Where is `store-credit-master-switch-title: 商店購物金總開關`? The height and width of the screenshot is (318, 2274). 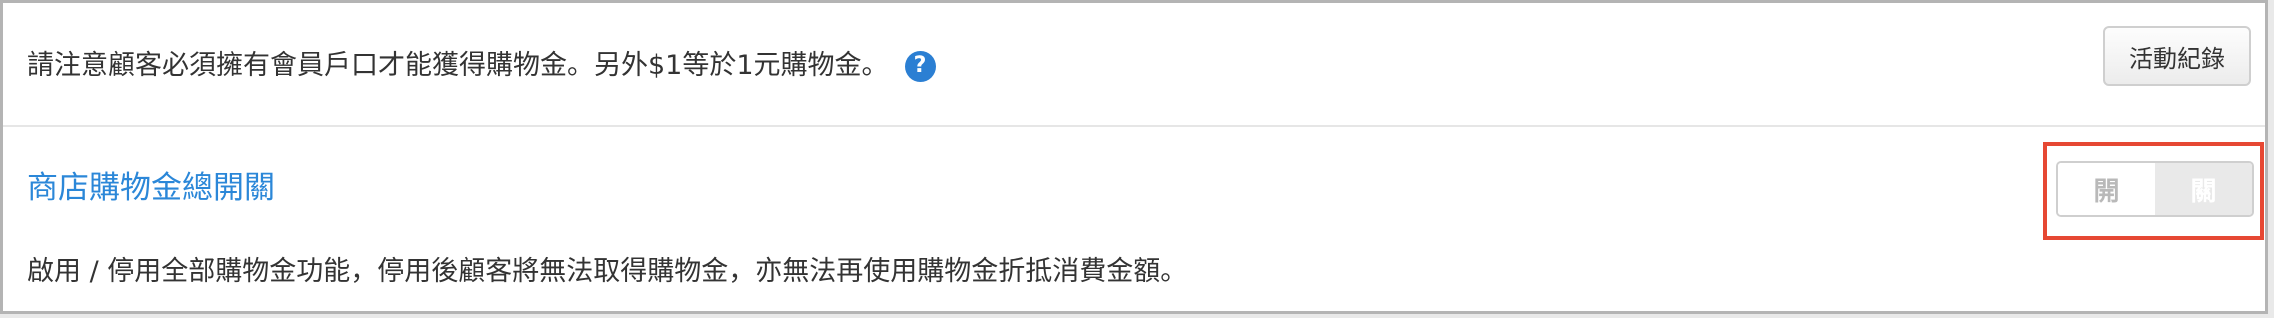
store-credit-master-switch-title: 商店購物金總開關 is located at coordinates (151, 188).